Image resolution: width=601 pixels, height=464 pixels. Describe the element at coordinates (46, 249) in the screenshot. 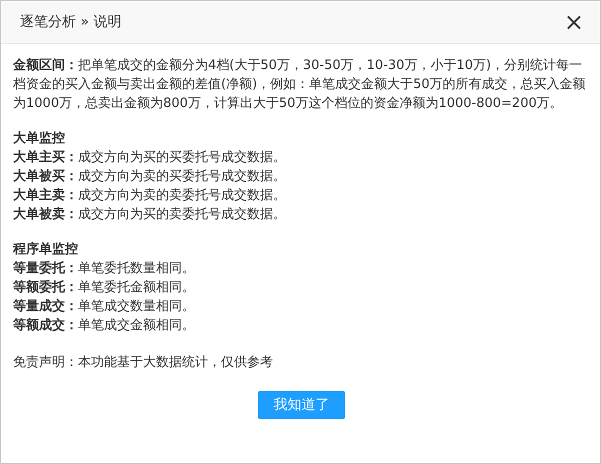

I see `section-heading: 程序单监控` at that location.